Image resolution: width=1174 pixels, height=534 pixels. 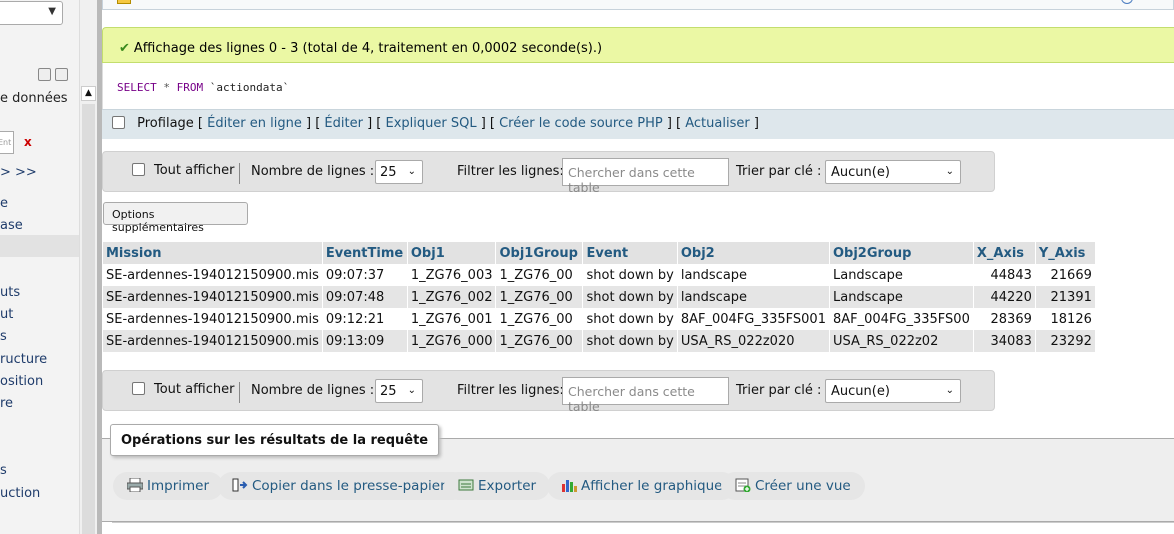 I want to click on print-button: Imprimer, so click(x=168, y=486).